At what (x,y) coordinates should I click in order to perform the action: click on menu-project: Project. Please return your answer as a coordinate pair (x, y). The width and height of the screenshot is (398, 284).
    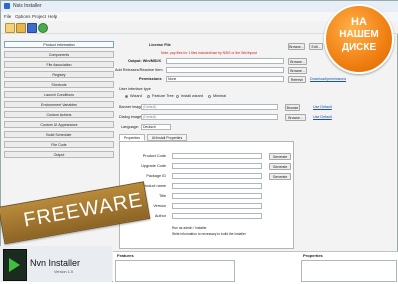
    Looking at the image, I should click on (39, 16).